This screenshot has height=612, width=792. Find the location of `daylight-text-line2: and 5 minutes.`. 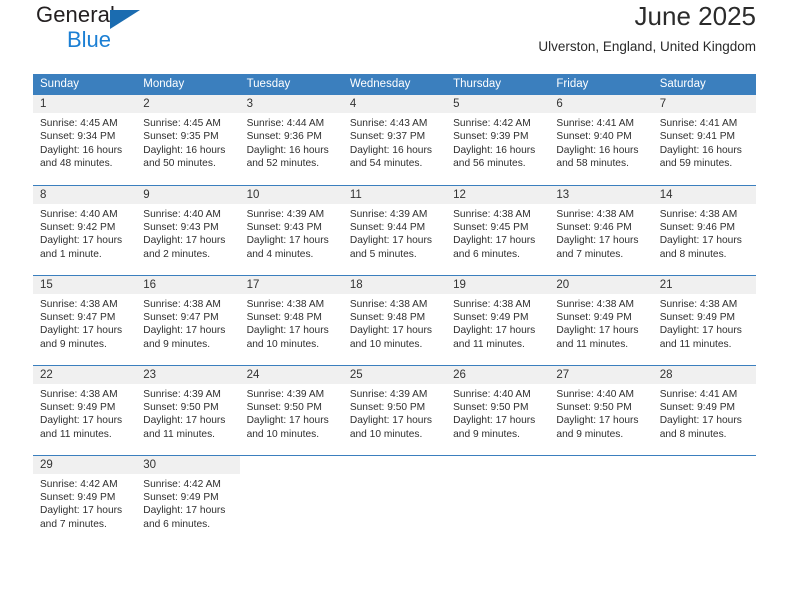

daylight-text-line2: and 5 minutes. is located at coordinates (383, 254).